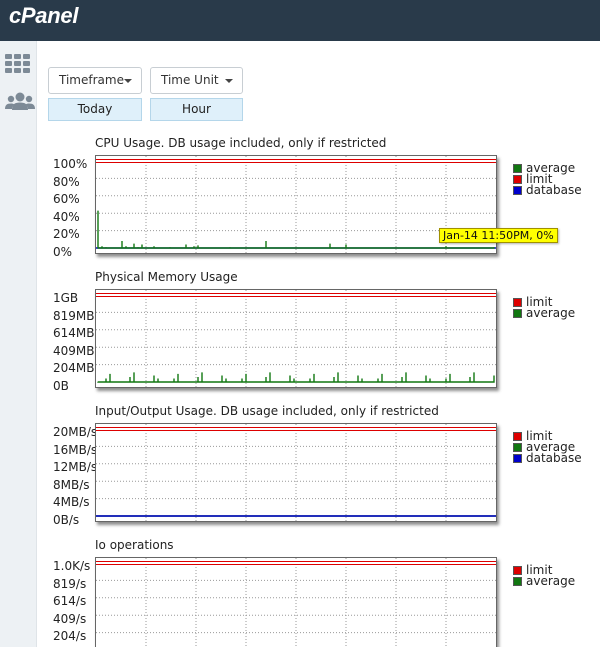  Describe the element at coordinates (75, 432) in the screenshot. I see `y-tick-label: 20MB/s` at that location.